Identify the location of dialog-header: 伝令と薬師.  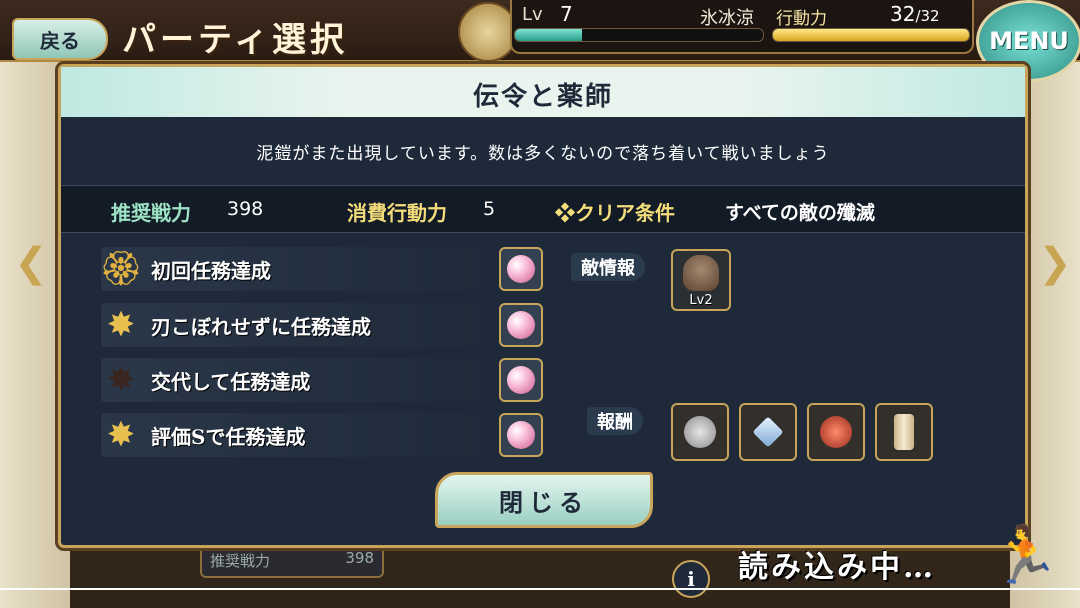
(543, 92).